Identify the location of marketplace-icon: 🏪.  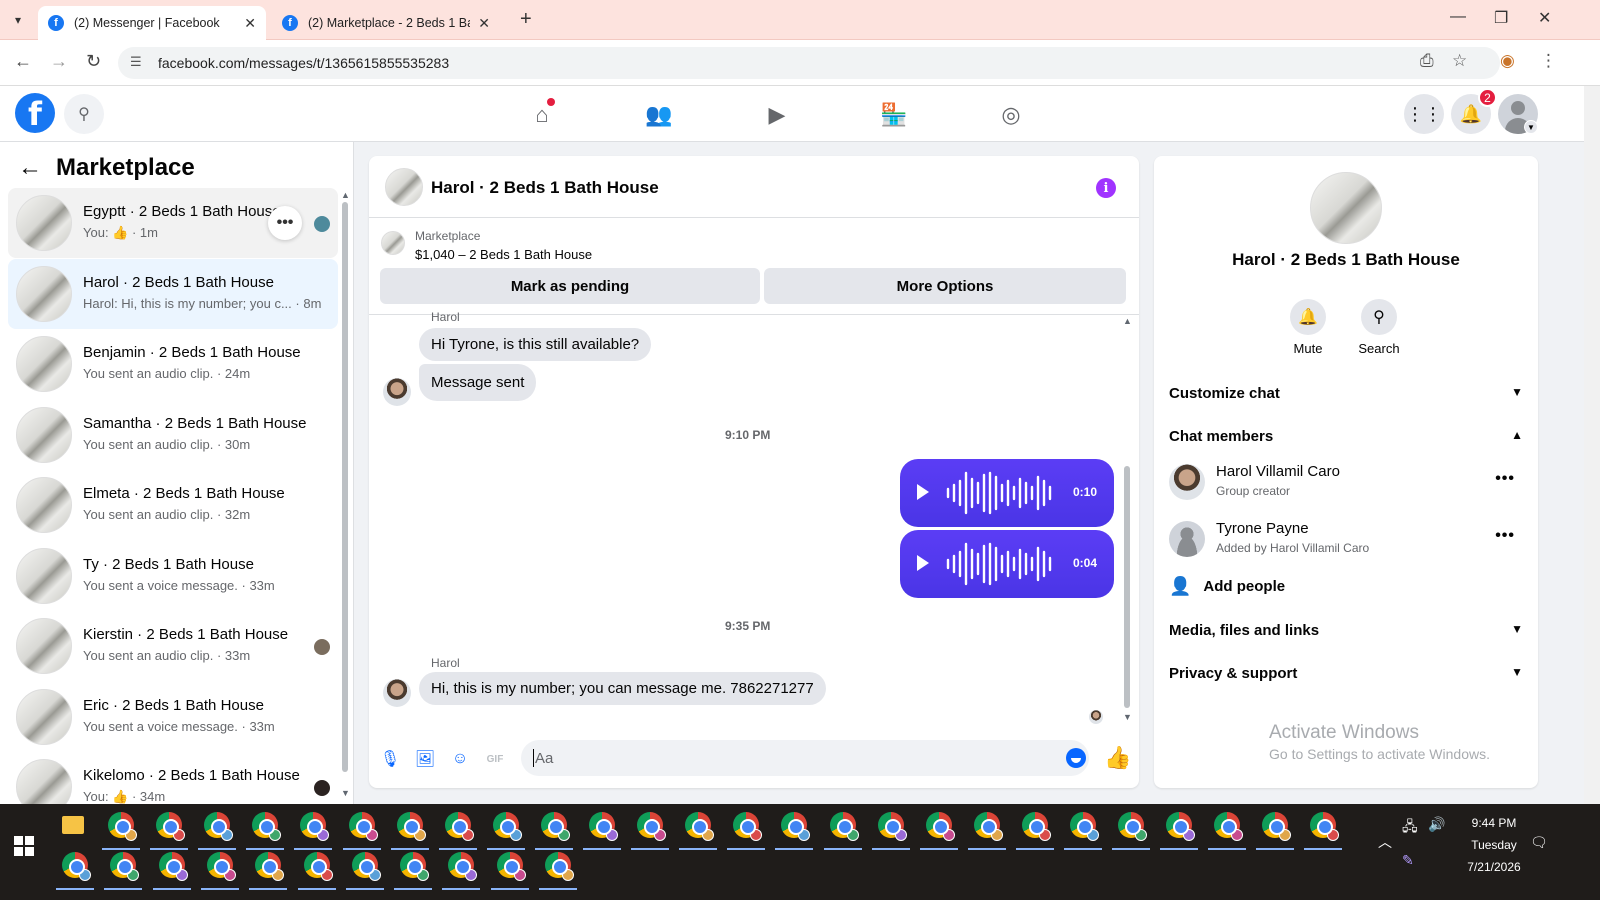
(894, 115).